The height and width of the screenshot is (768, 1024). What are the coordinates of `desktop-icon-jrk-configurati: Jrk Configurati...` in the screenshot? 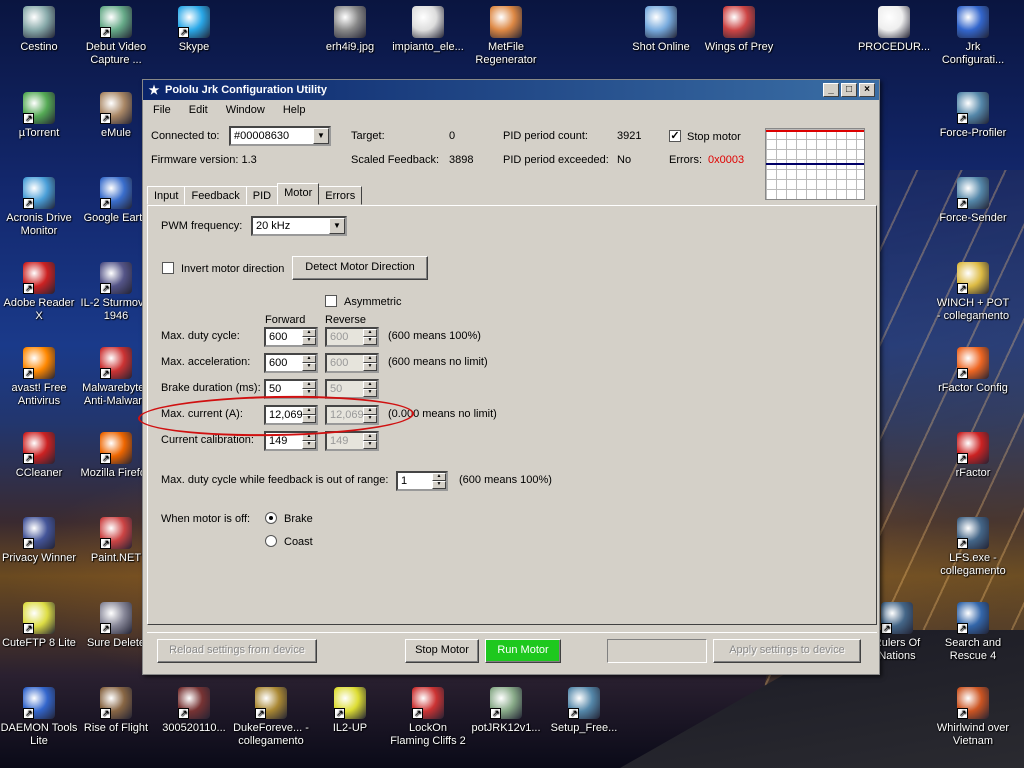 It's located at (973, 36).